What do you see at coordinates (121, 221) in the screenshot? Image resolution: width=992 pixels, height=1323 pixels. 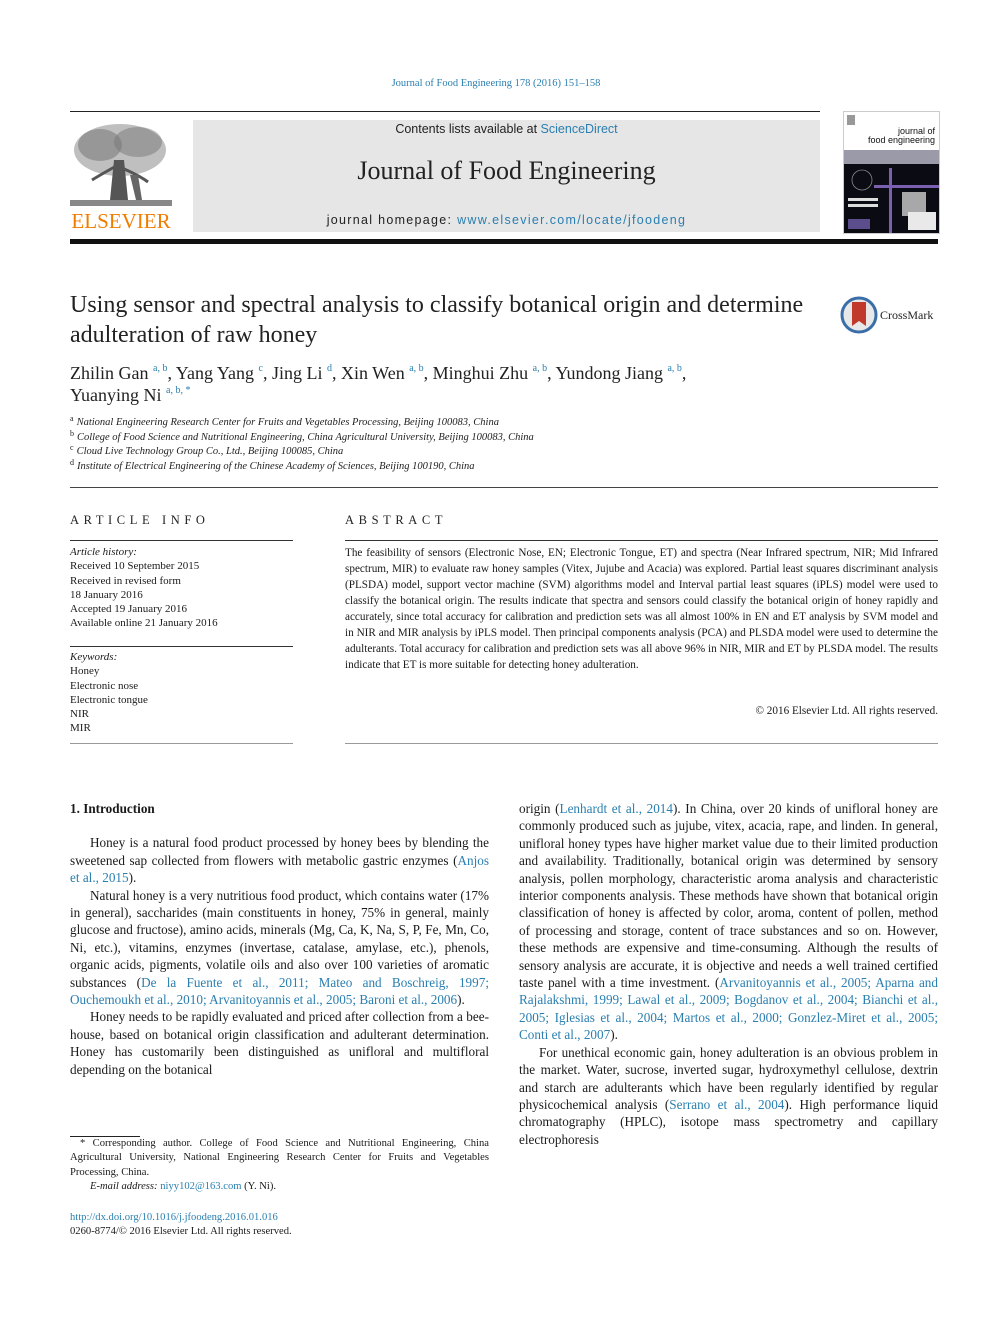 I see `elsevier-wordmark: ELSEVIER` at bounding box center [121, 221].